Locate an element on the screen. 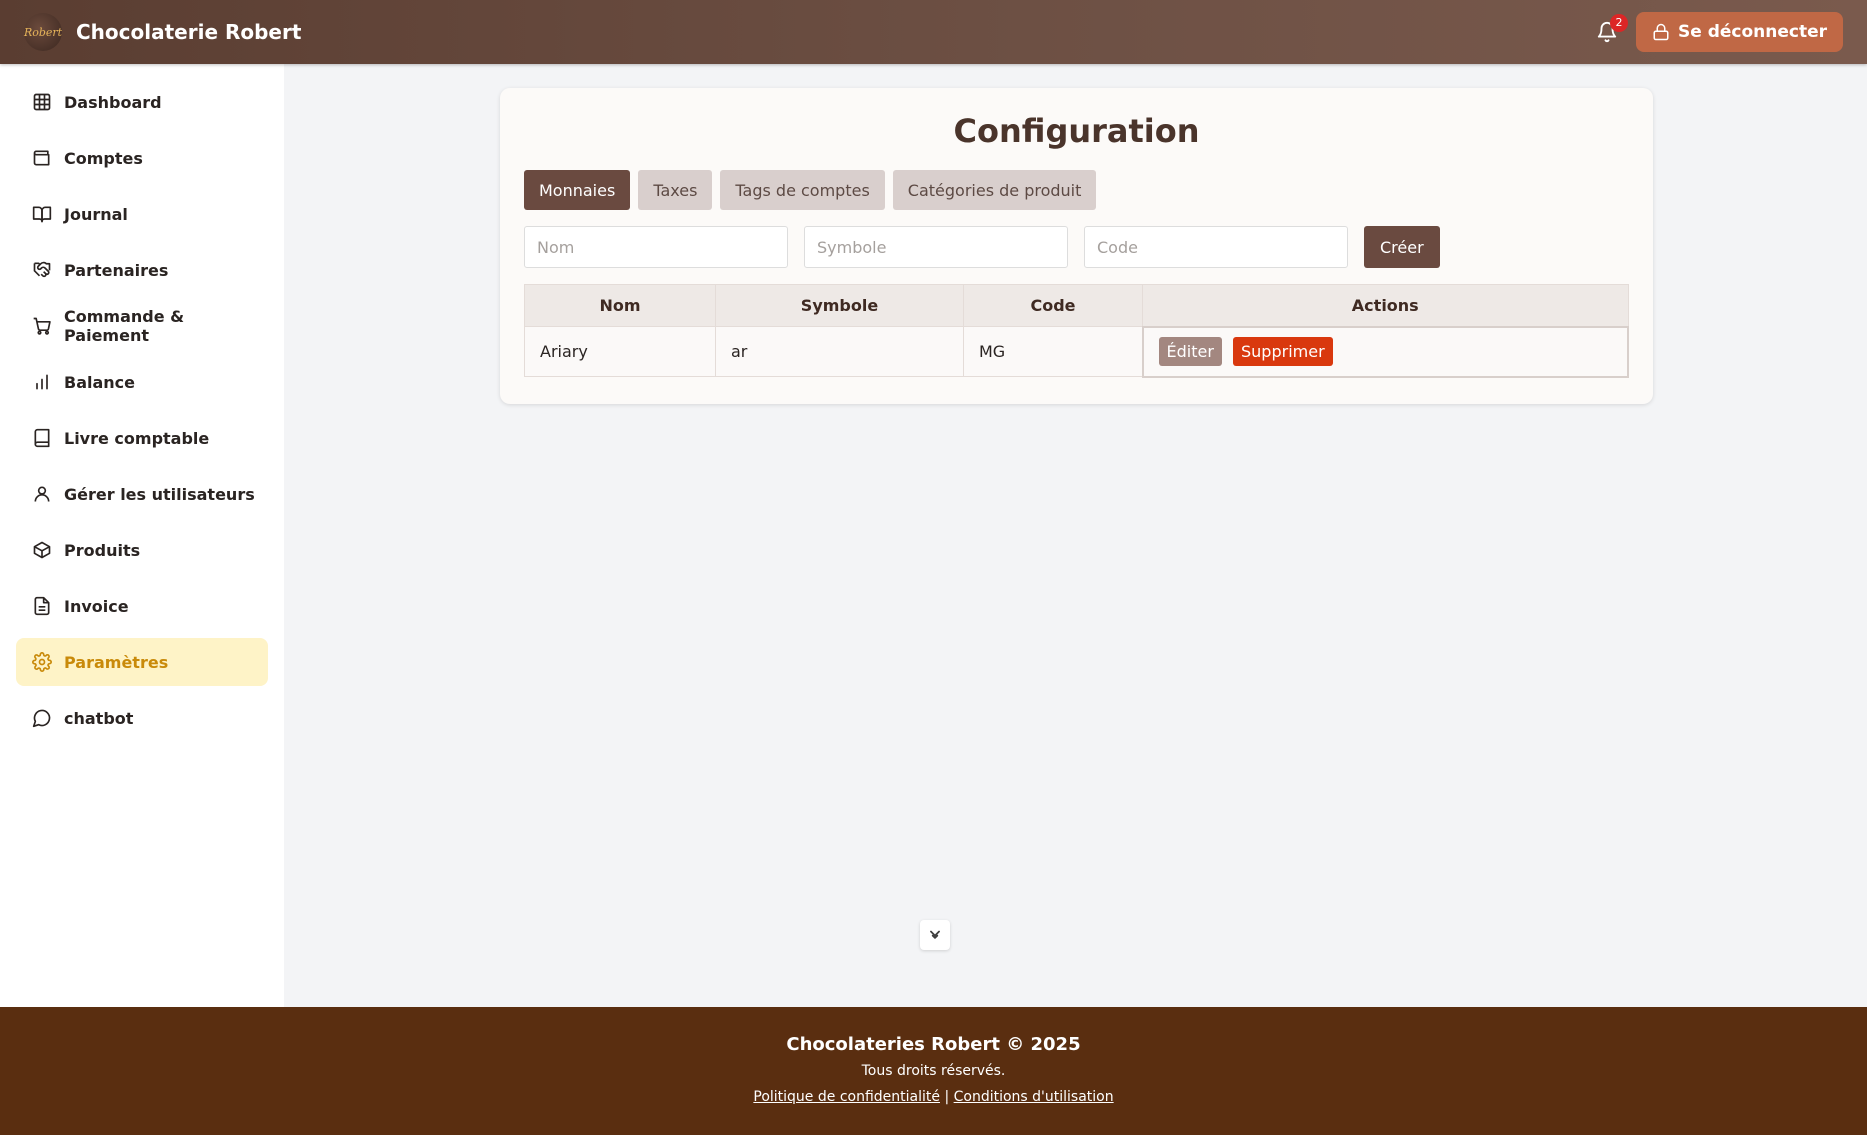 This screenshot has width=1867, height=1135. tab-taxes: Taxes is located at coordinates (675, 190).